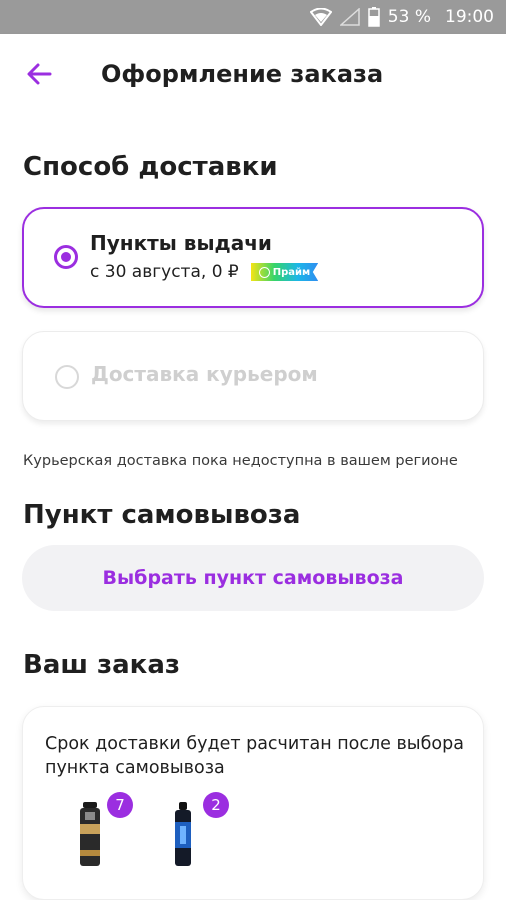 The width and height of the screenshot is (506, 900). I want to click on clock: 19:00, so click(469, 17).